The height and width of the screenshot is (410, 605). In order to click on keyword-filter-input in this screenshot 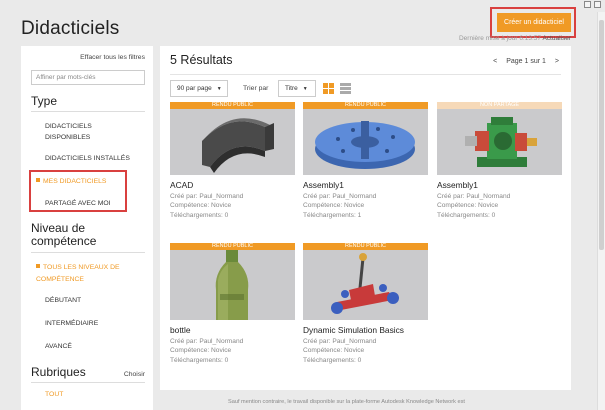, I will do `click(88, 77)`.